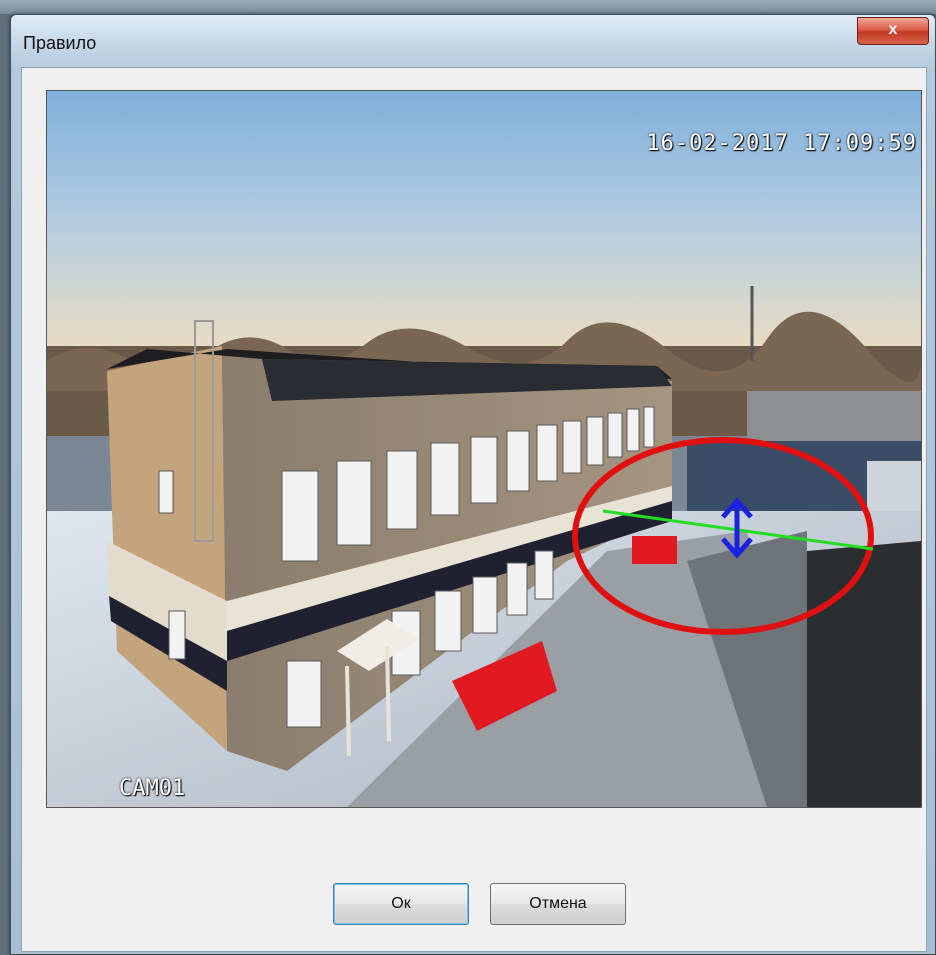 This screenshot has width=936, height=955. Describe the element at coordinates (558, 904) in the screenshot. I see `cancel-button: Отмена` at that location.